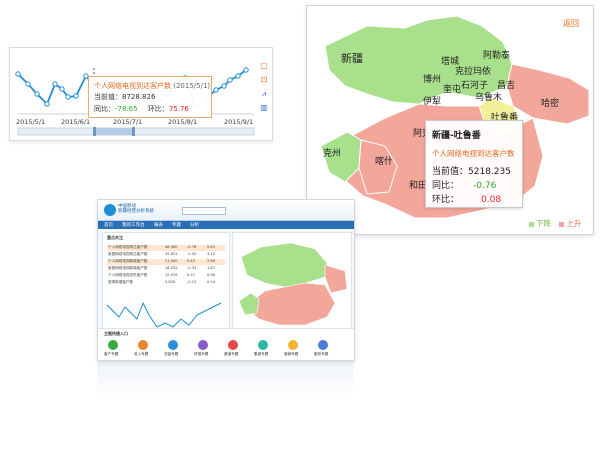 This screenshot has width=601, height=458. Describe the element at coordinates (450, 172) in the screenshot. I see `map-tooltip-current-label: 当前值：` at that location.